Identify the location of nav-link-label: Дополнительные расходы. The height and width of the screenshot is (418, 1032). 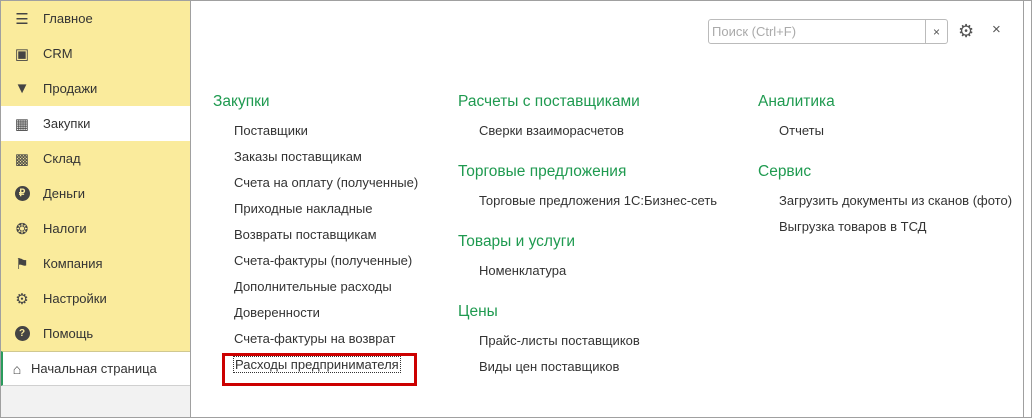
(313, 286).